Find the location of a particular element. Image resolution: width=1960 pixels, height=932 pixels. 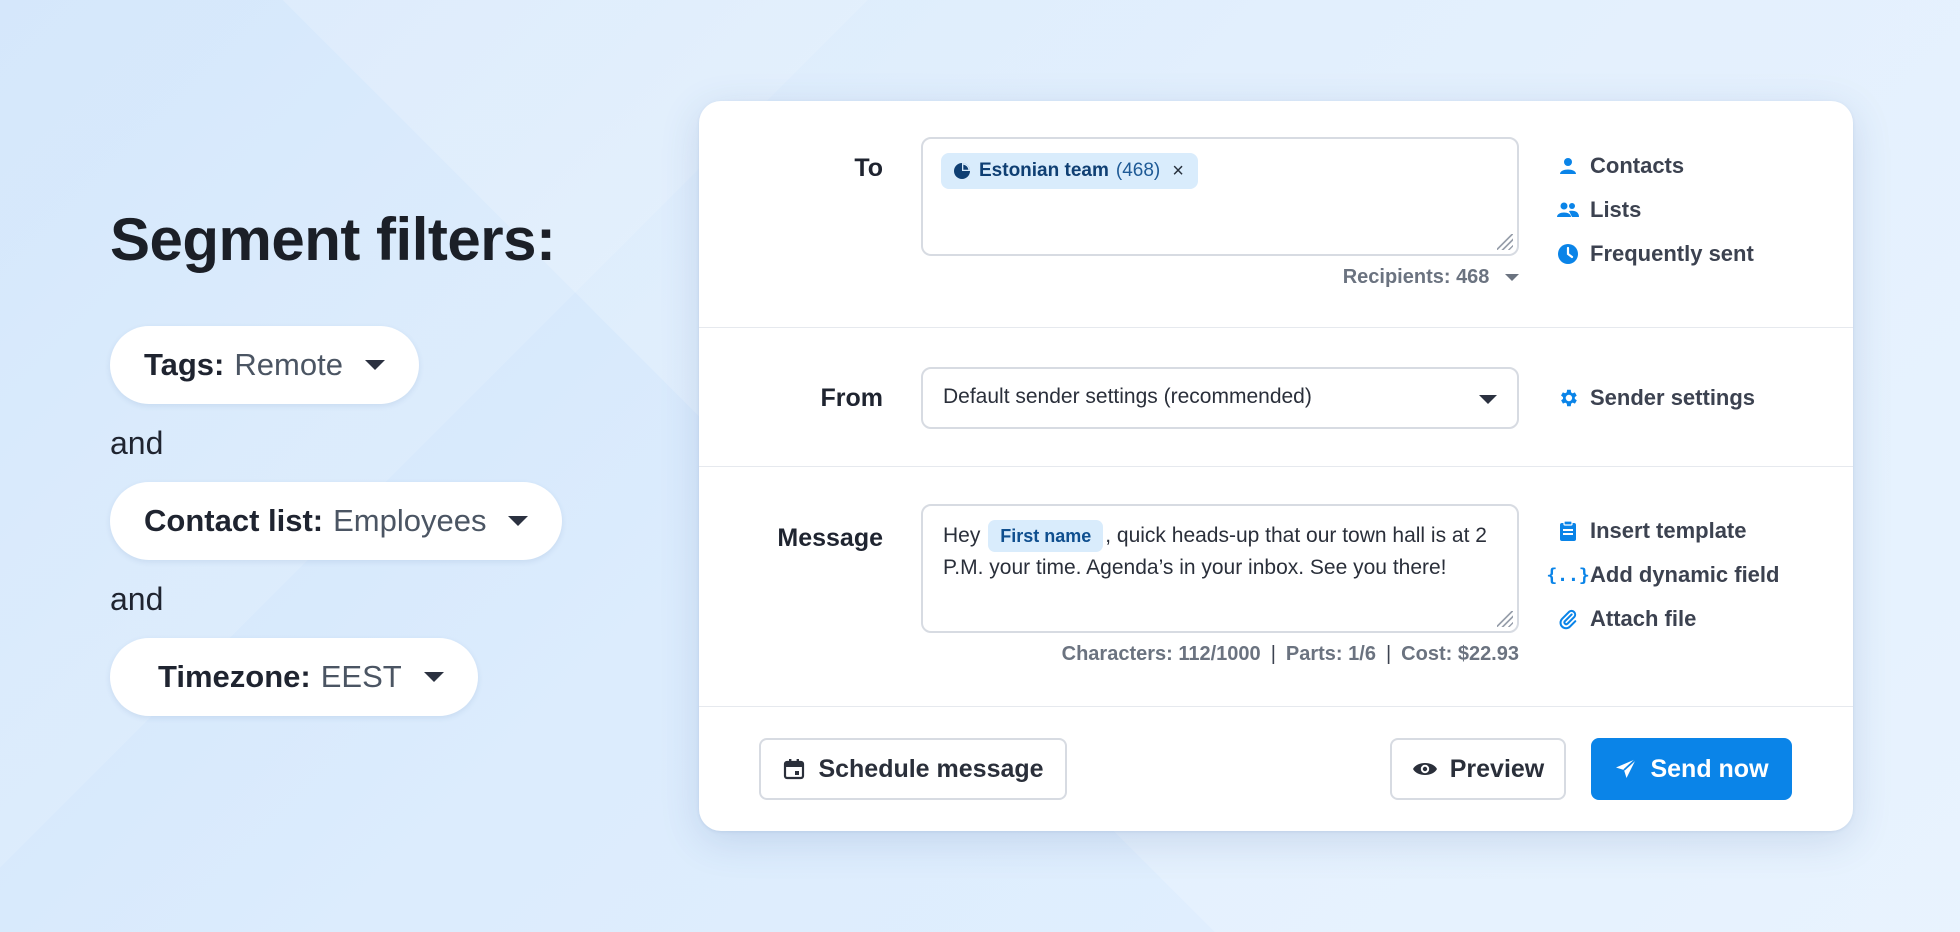

sender-select: Default sender settings (recommended) is located at coordinates (1220, 398).